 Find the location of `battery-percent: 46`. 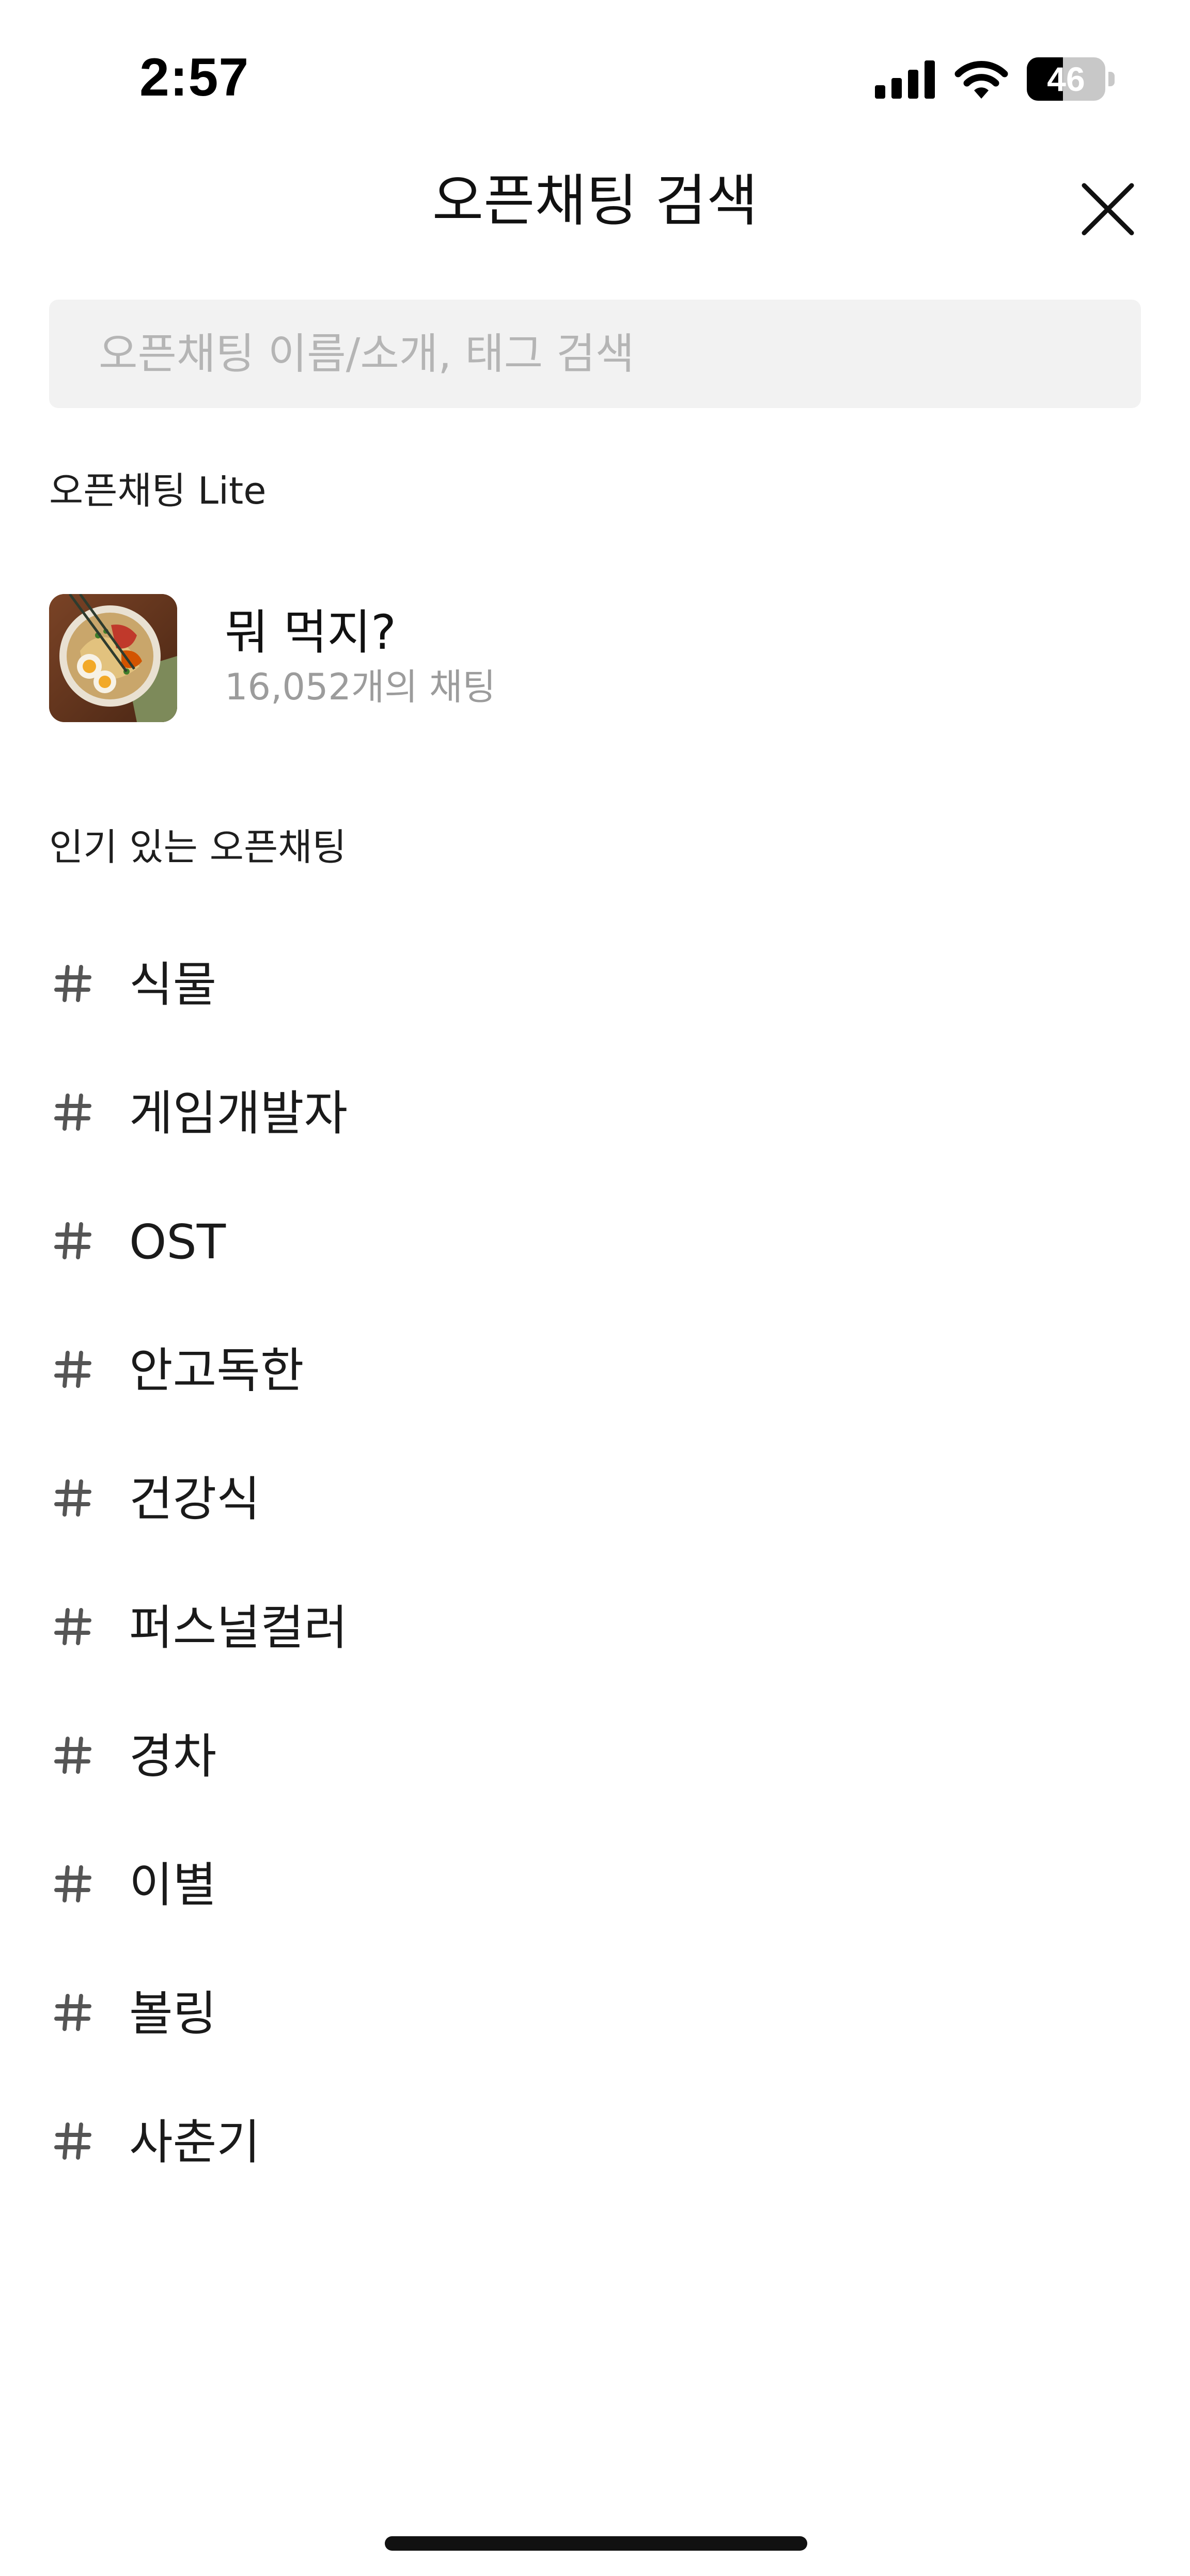

battery-percent: 46 is located at coordinates (1066, 79).